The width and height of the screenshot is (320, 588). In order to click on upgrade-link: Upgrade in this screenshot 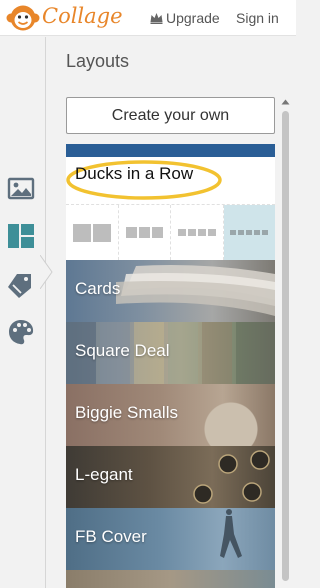, I will do `click(185, 18)`.